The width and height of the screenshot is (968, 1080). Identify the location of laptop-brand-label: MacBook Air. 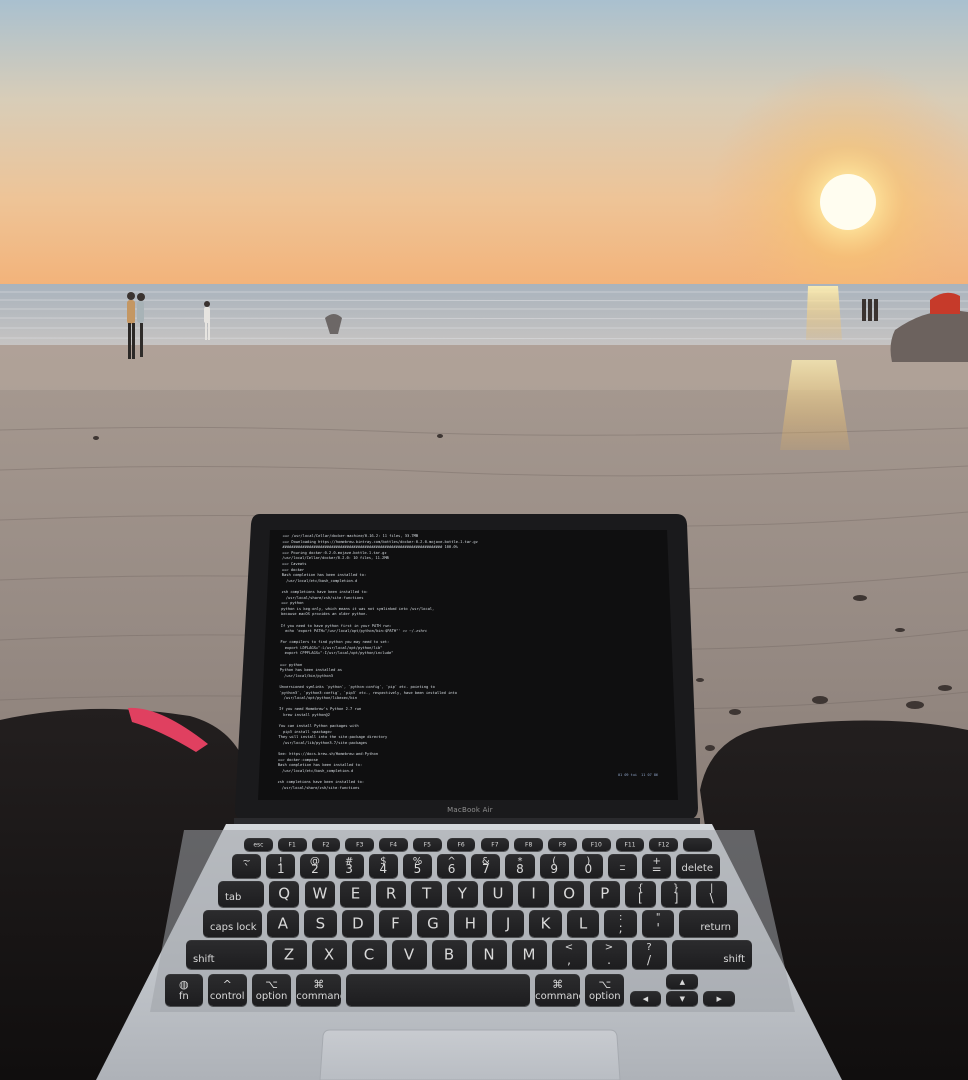
(470, 810).